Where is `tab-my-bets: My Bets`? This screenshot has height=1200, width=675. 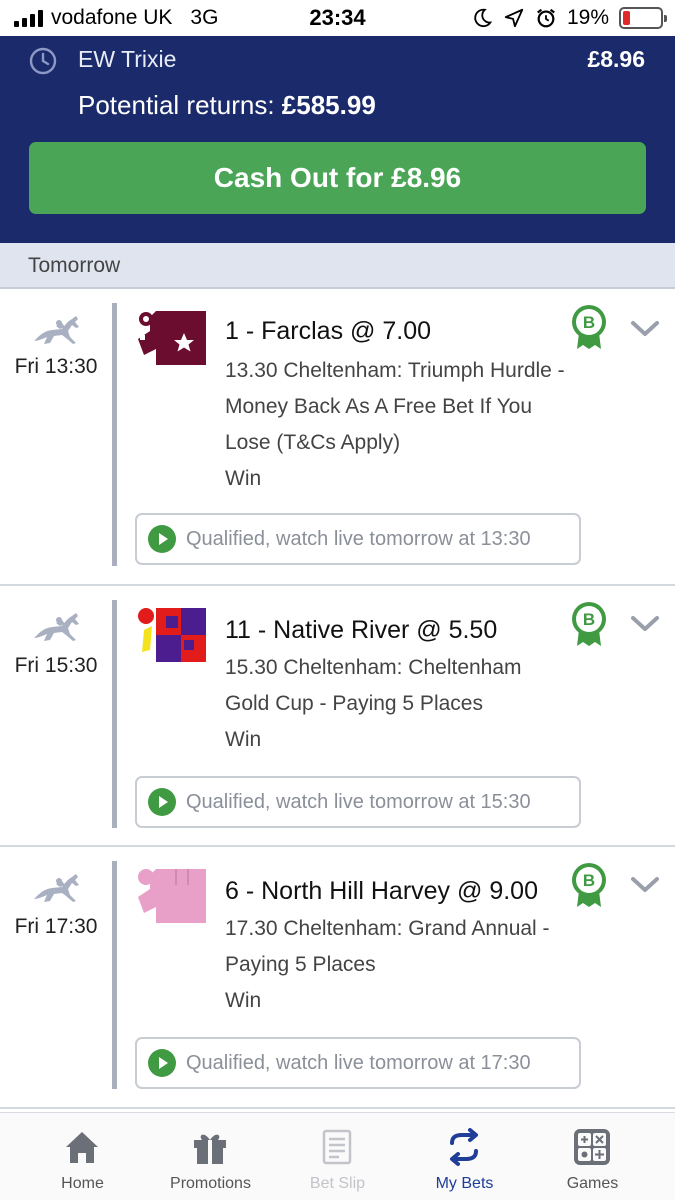 tab-my-bets: My Bets is located at coordinates (464, 1156).